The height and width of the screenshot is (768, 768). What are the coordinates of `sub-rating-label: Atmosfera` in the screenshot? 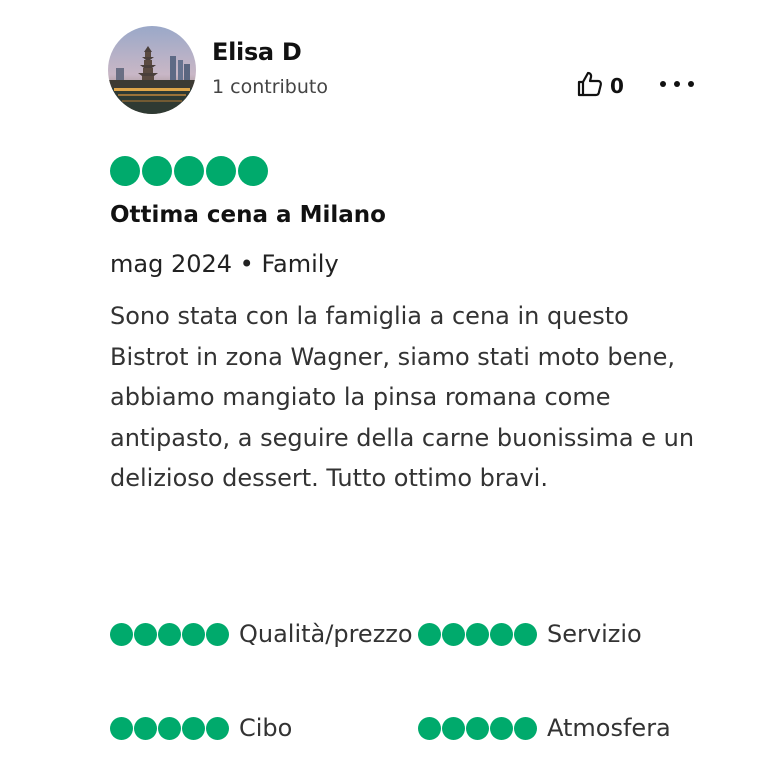 It's located at (609, 728).